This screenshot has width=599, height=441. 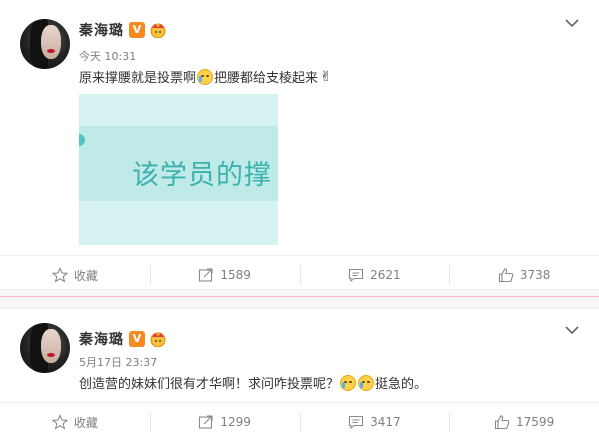 What do you see at coordinates (535, 422) in the screenshot?
I see `like-count: 17599` at bounding box center [535, 422].